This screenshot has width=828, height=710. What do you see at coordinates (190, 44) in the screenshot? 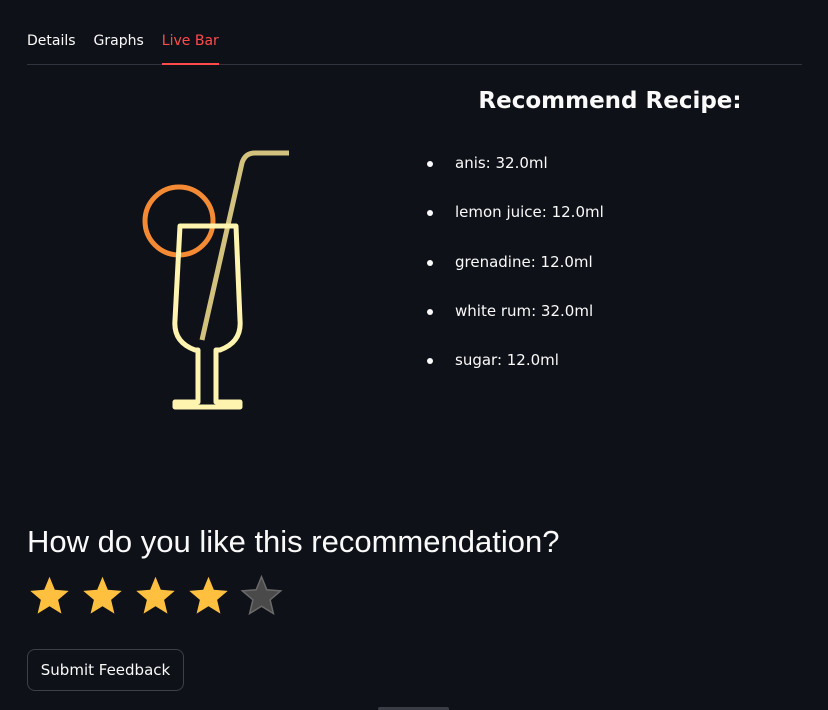
I see `tab-live-bar: Live Bar` at bounding box center [190, 44].